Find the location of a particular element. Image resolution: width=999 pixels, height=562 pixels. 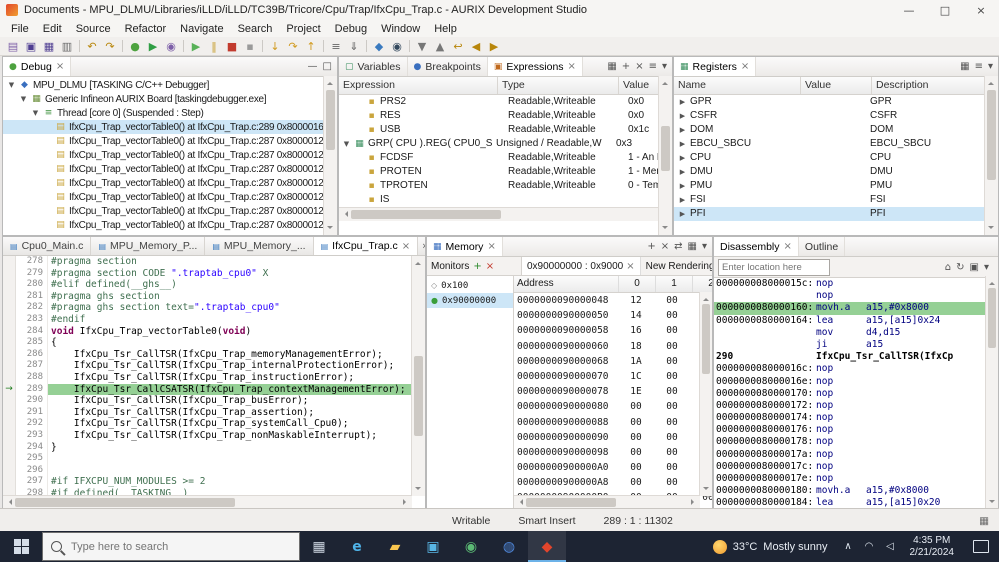

code-line: #endif is located at coordinates (236, 320).